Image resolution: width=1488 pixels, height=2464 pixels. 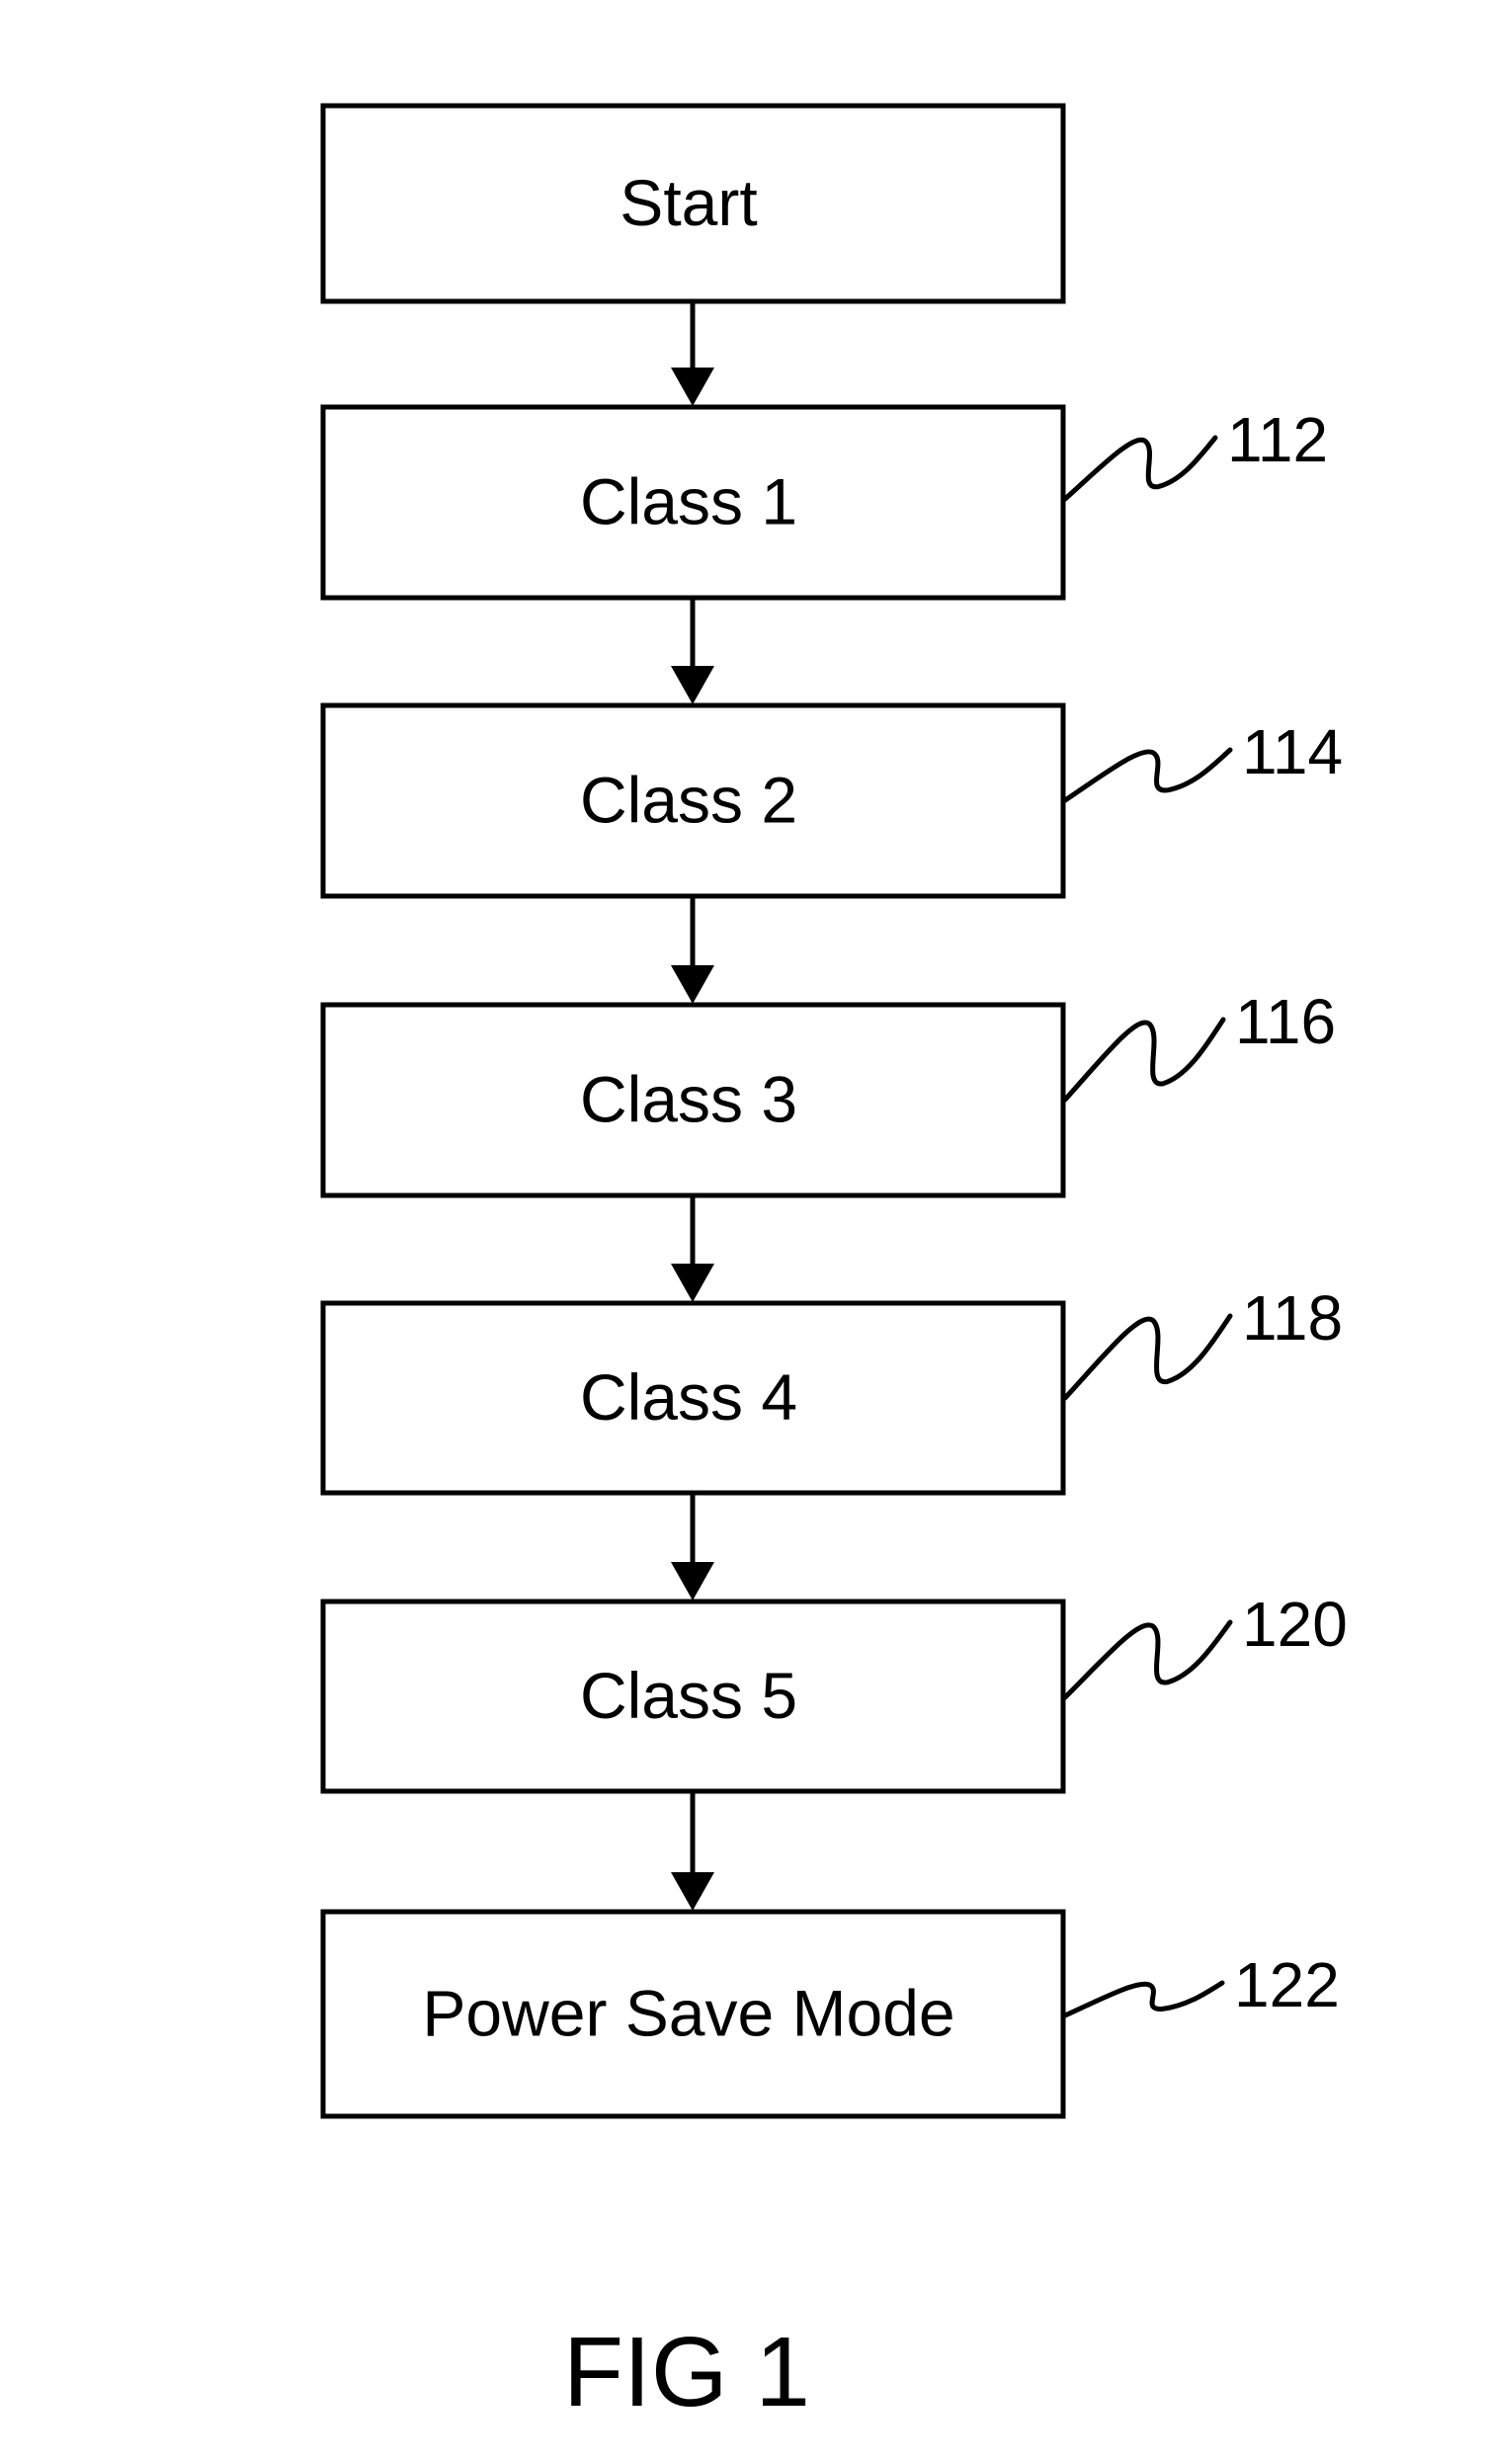 What do you see at coordinates (1295, 1624) in the screenshot?
I see `reference-numeral: 120` at bounding box center [1295, 1624].